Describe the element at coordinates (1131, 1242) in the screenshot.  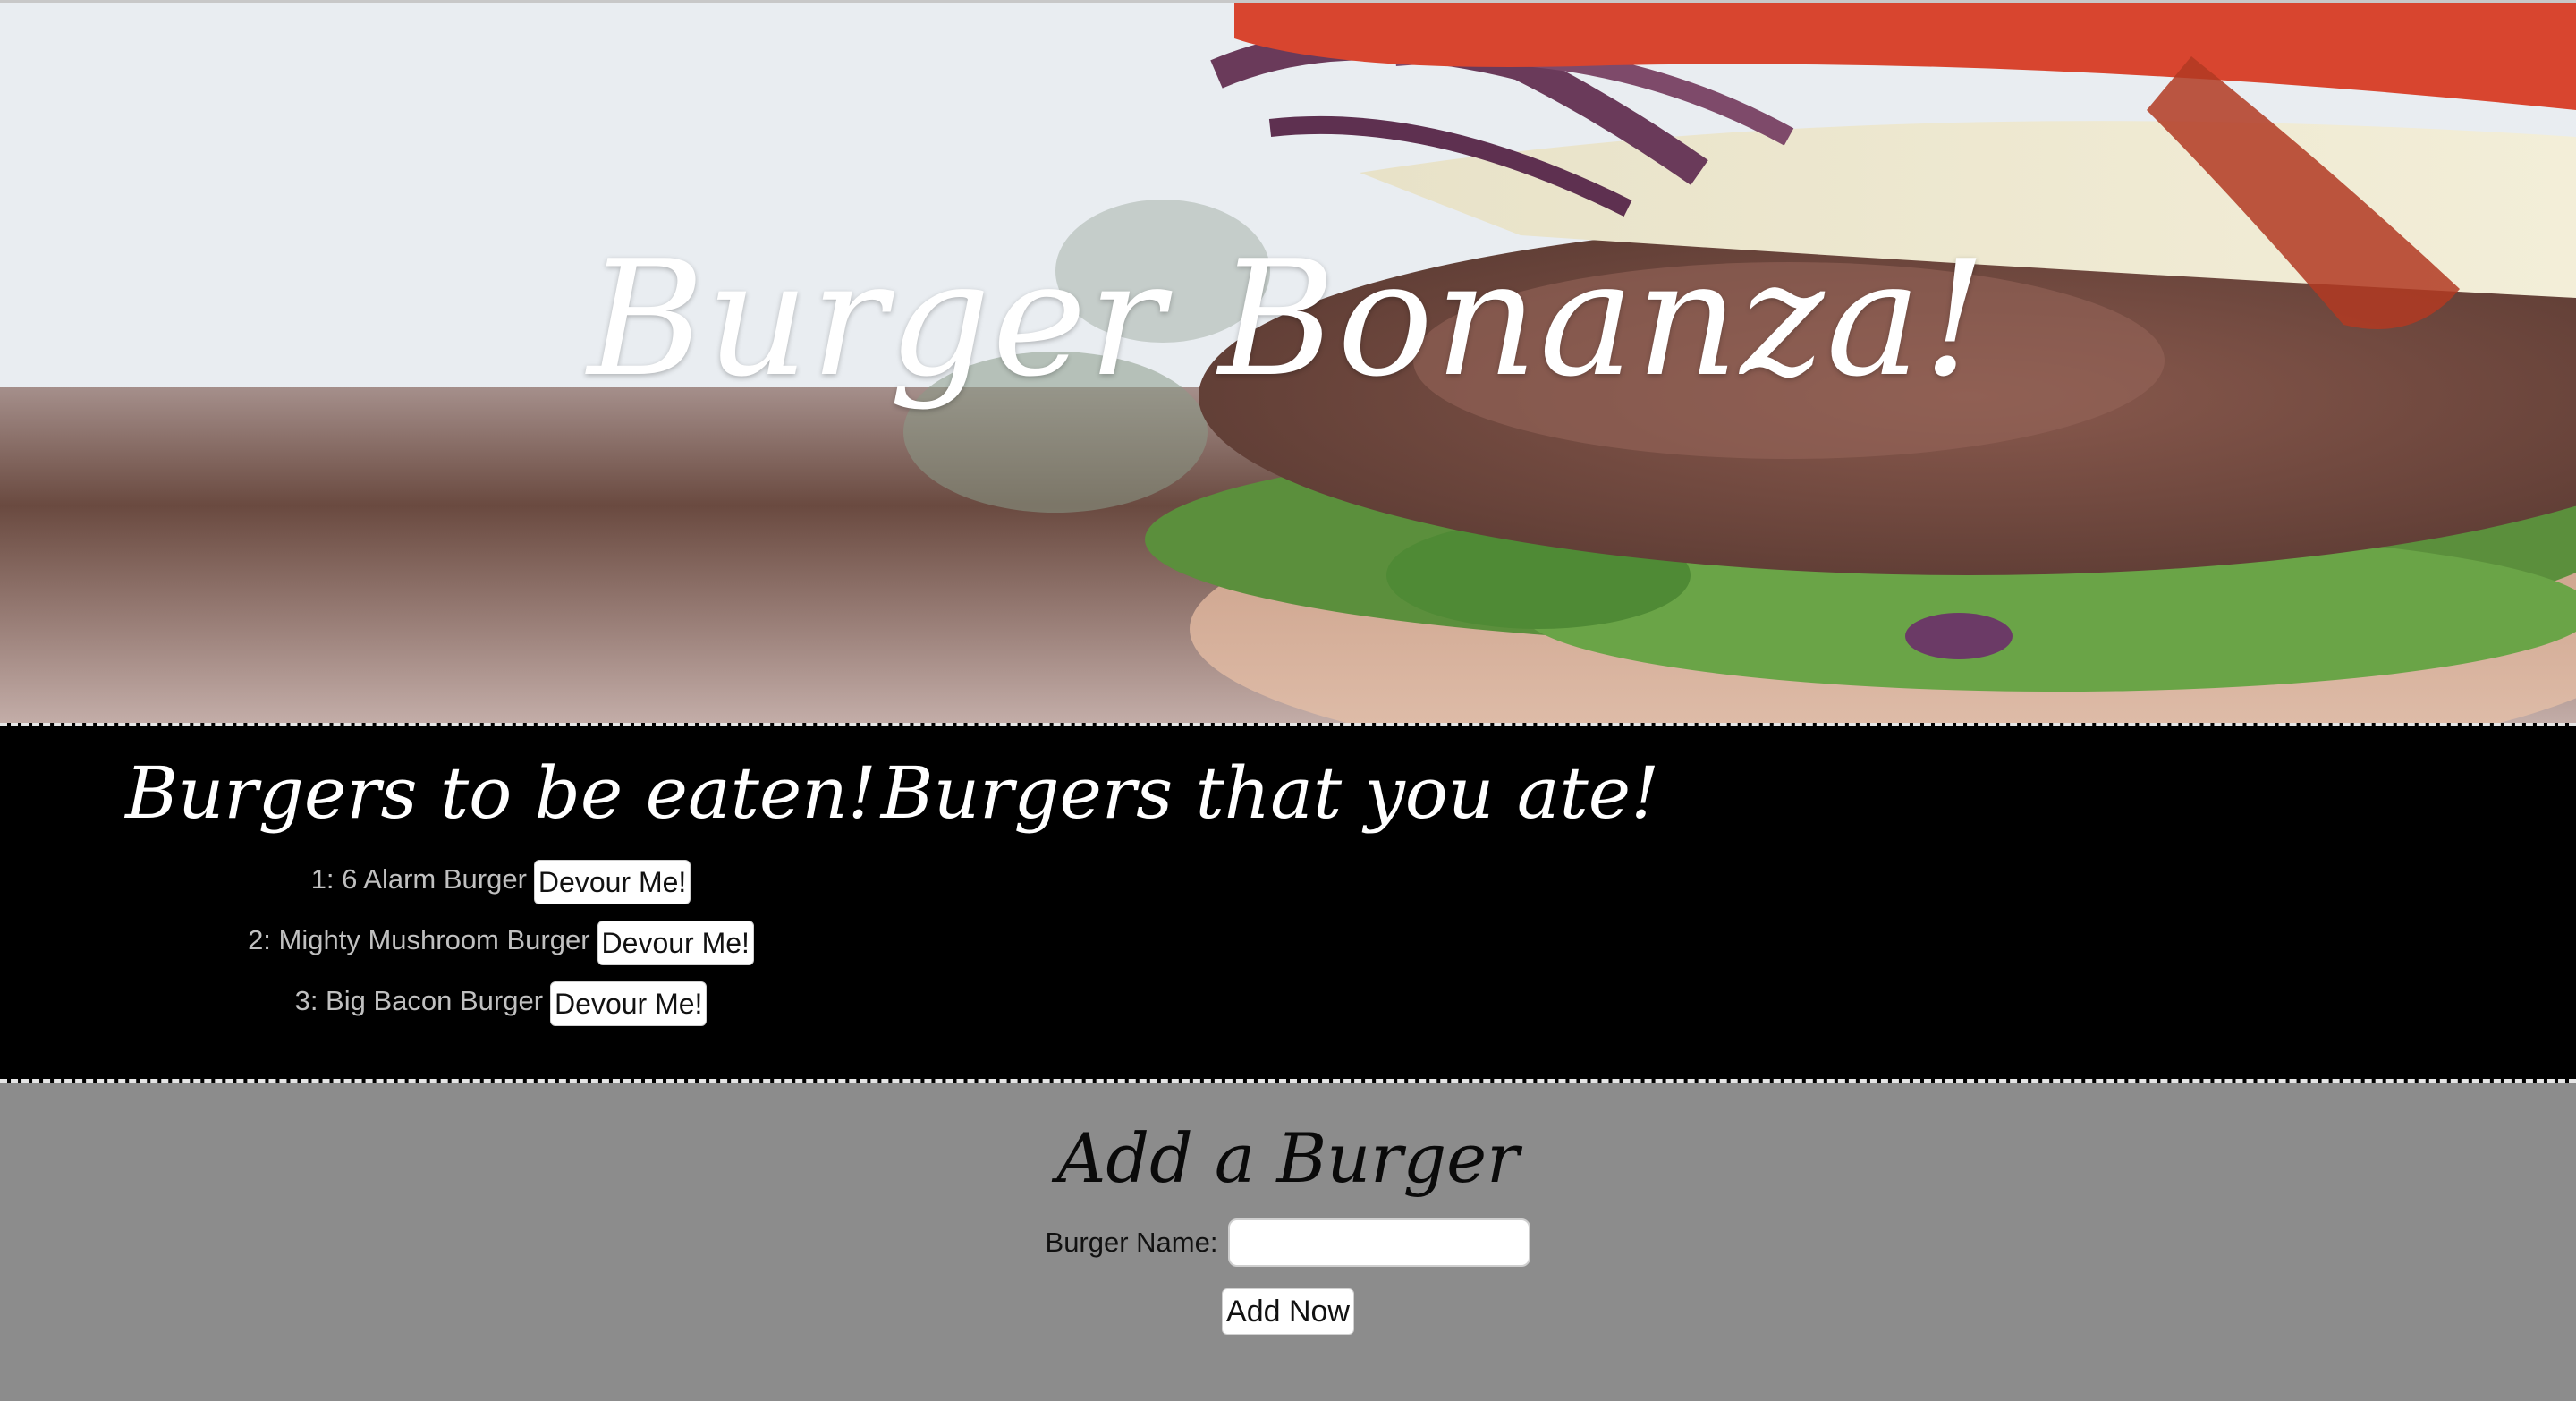
I see `burger-name-label: Burger Name:` at that location.